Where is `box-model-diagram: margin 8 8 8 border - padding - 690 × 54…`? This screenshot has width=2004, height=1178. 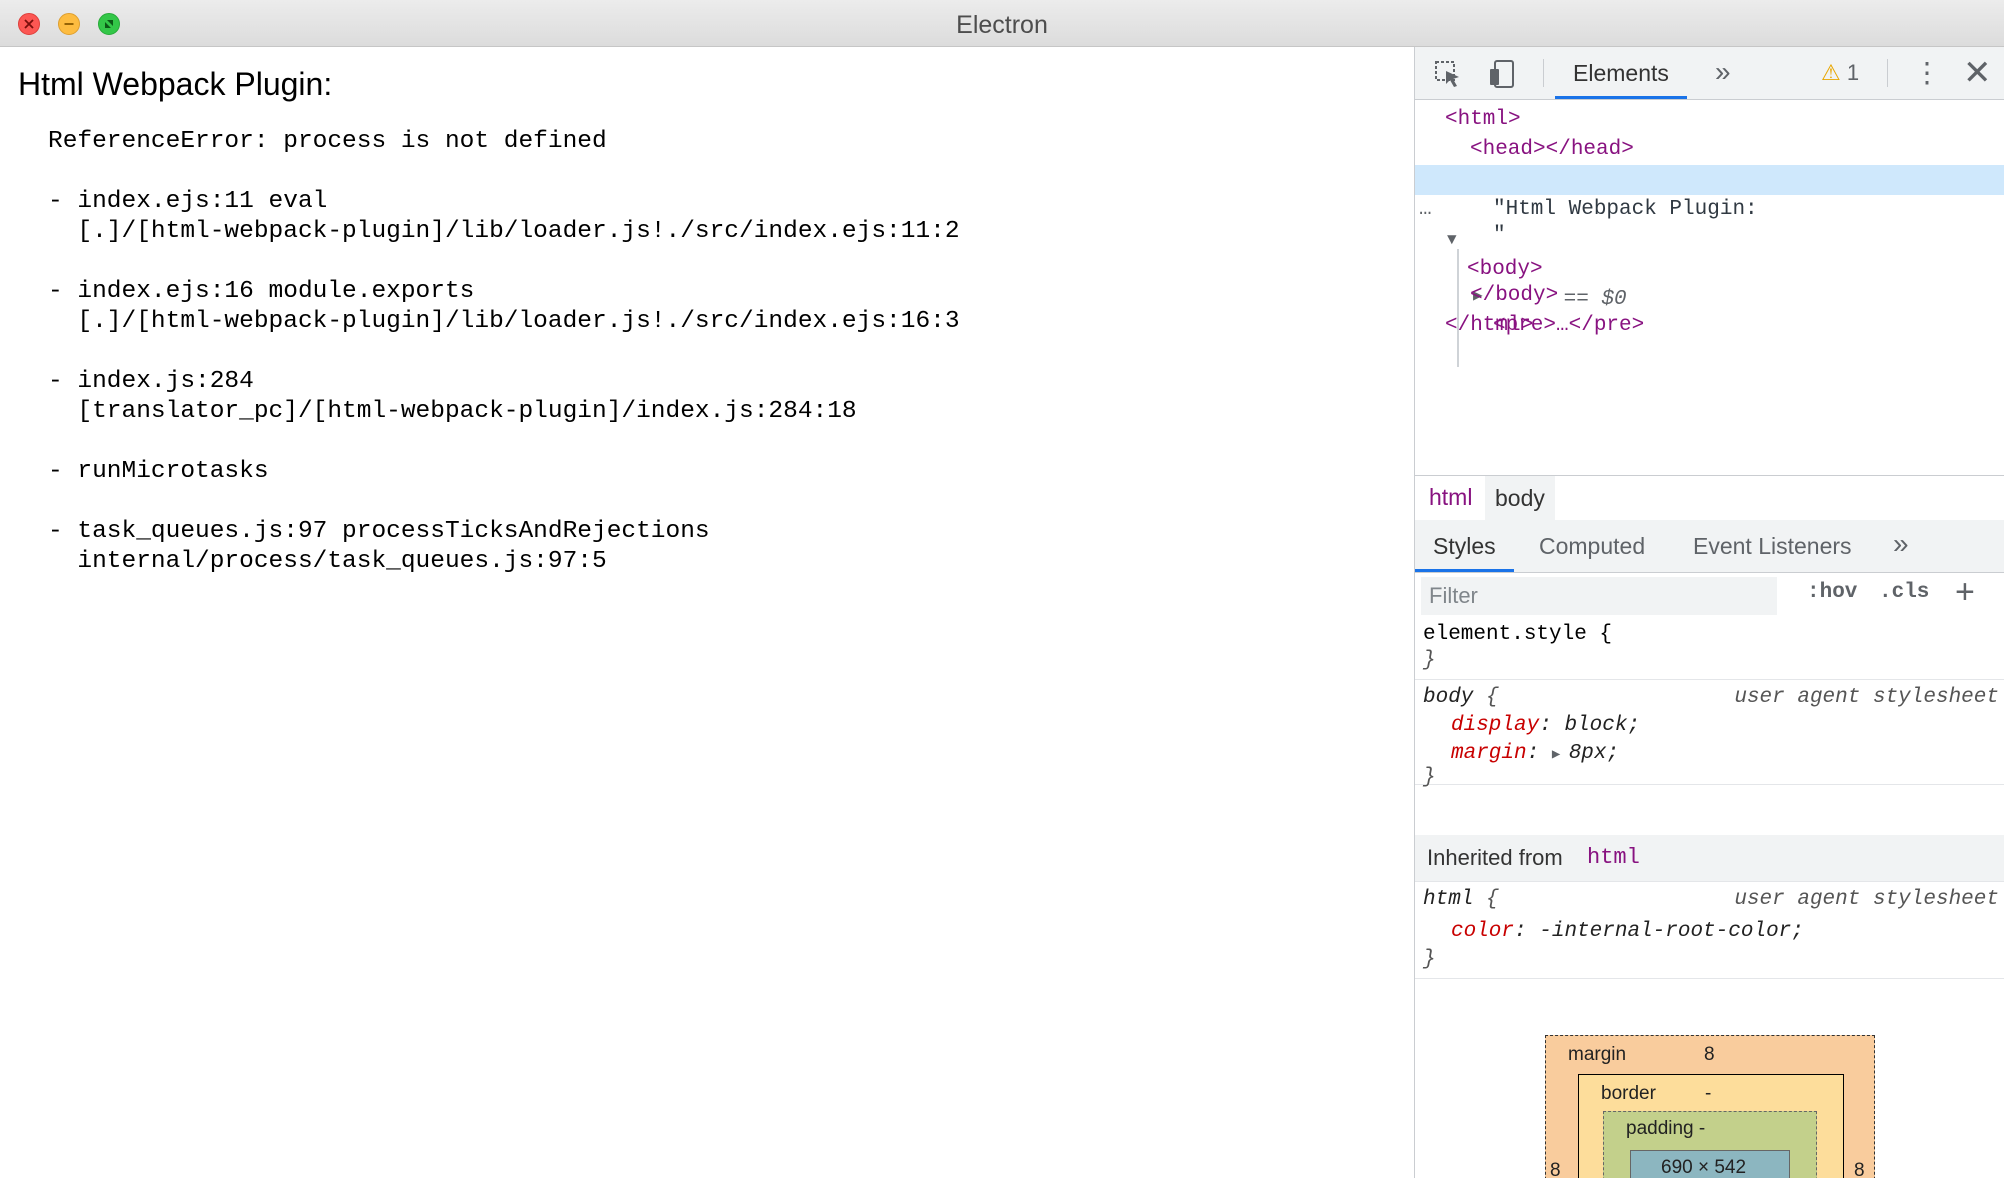 box-model-diagram: margin 8 8 8 border - padding - 690 × 54… is located at coordinates (1709, 1078).